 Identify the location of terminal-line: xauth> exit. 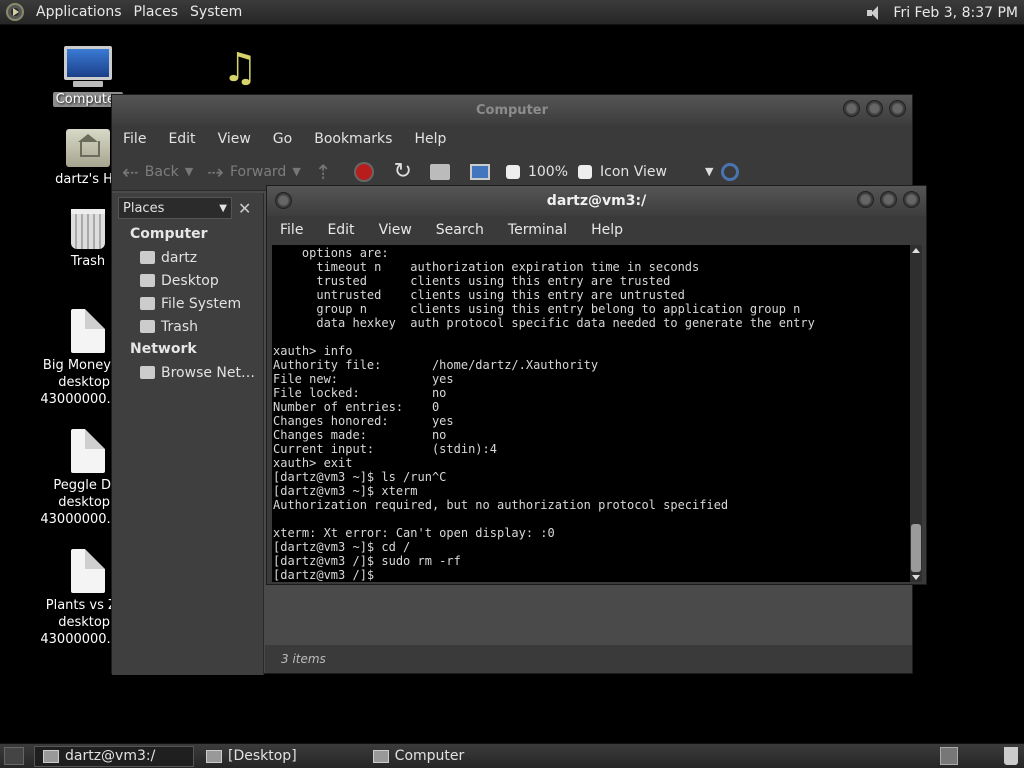
(313, 463).